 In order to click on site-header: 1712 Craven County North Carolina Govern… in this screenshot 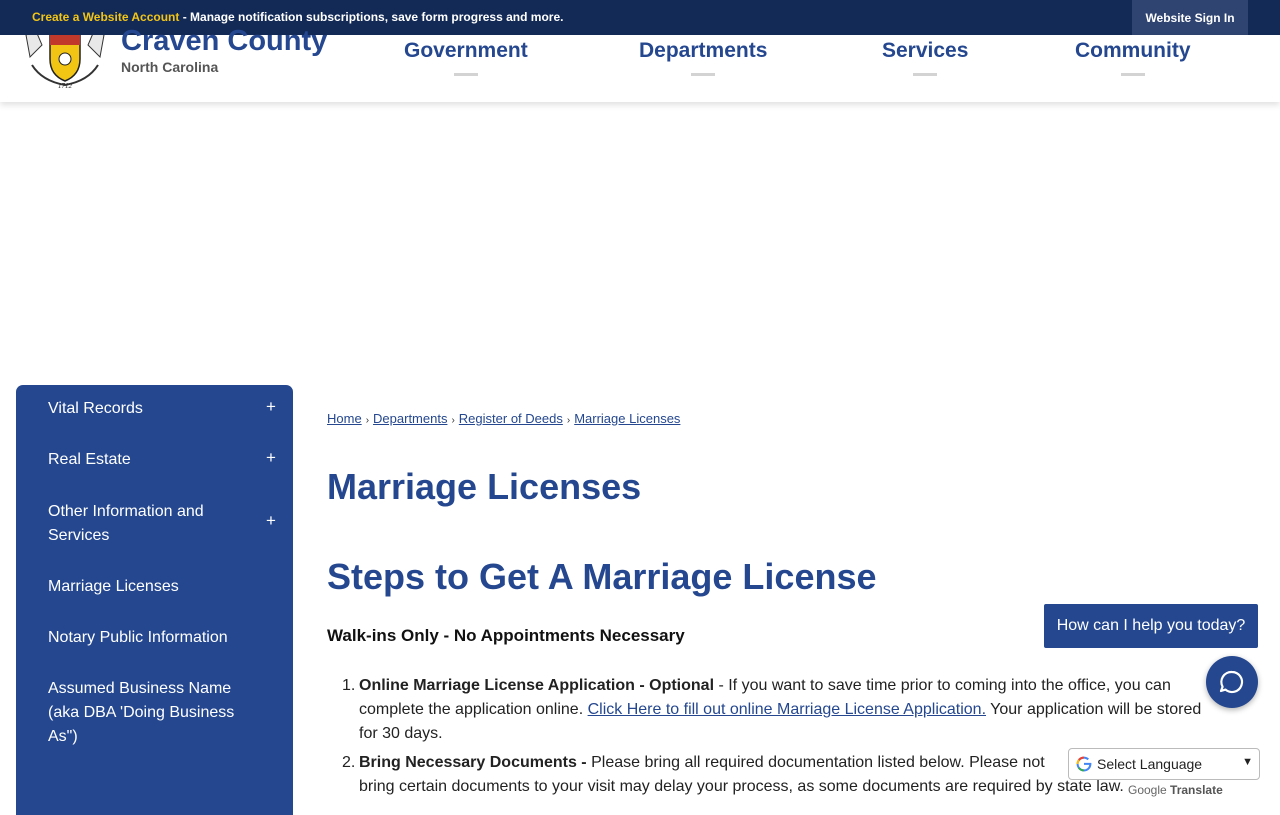, I will do `click(640, 63)`.